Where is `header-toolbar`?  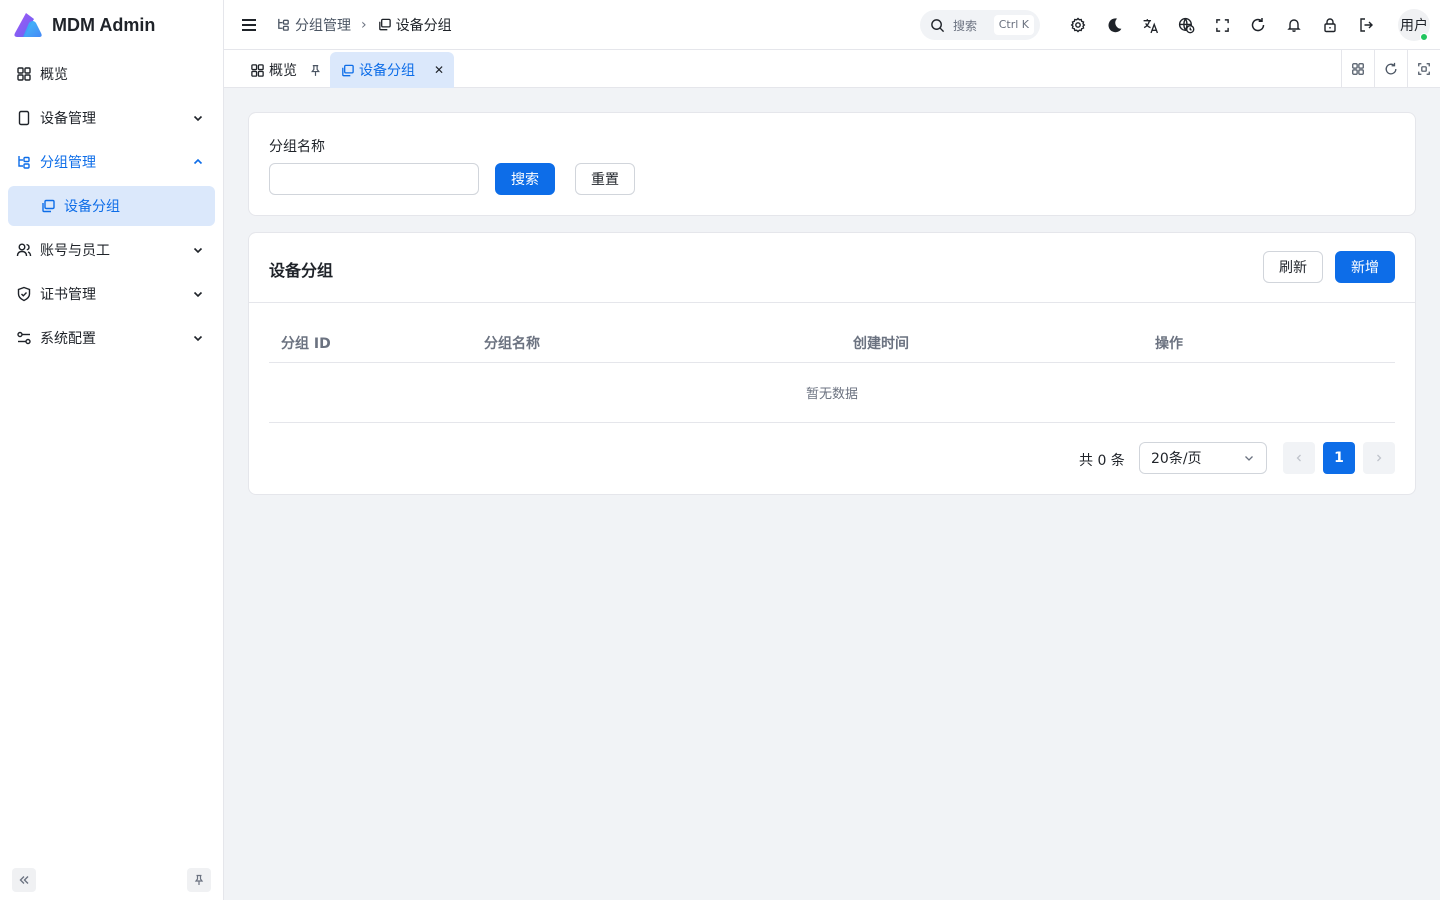
header-toolbar is located at coordinates (1222, 25).